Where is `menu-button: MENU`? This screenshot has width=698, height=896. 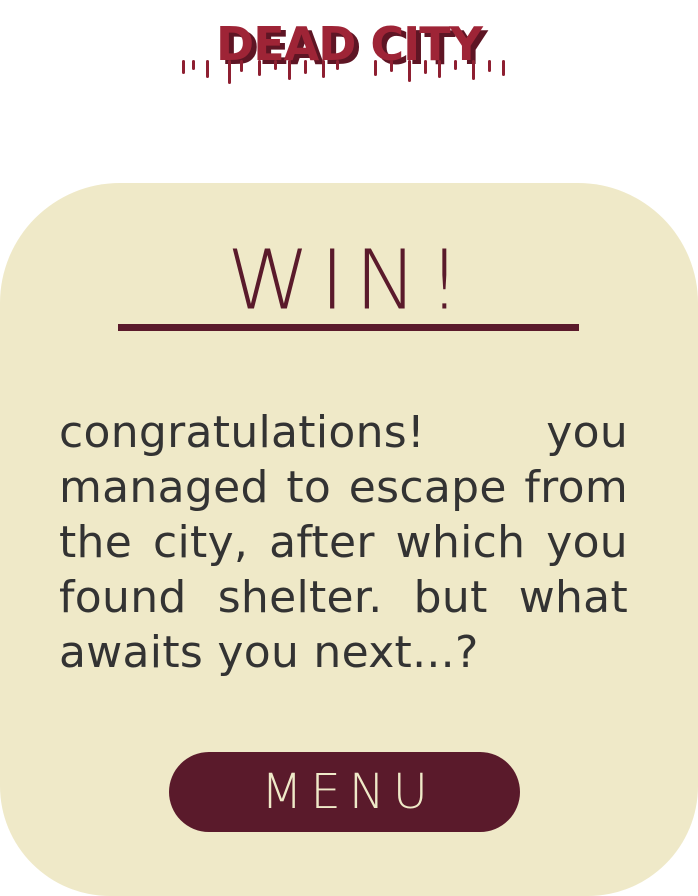 menu-button: MENU is located at coordinates (344, 792).